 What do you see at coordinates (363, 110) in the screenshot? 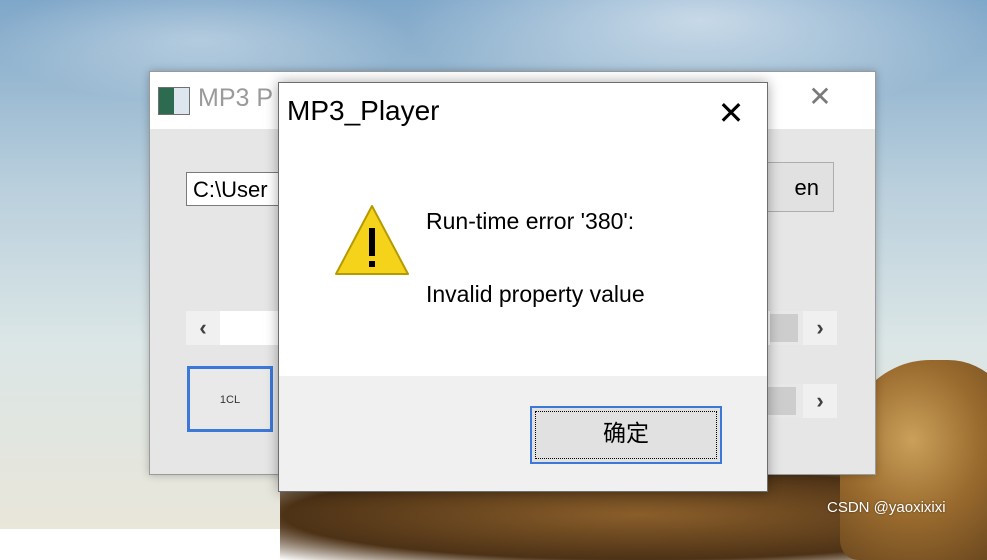
I see `dialog-title: MP3_Player` at bounding box center [363, 110].